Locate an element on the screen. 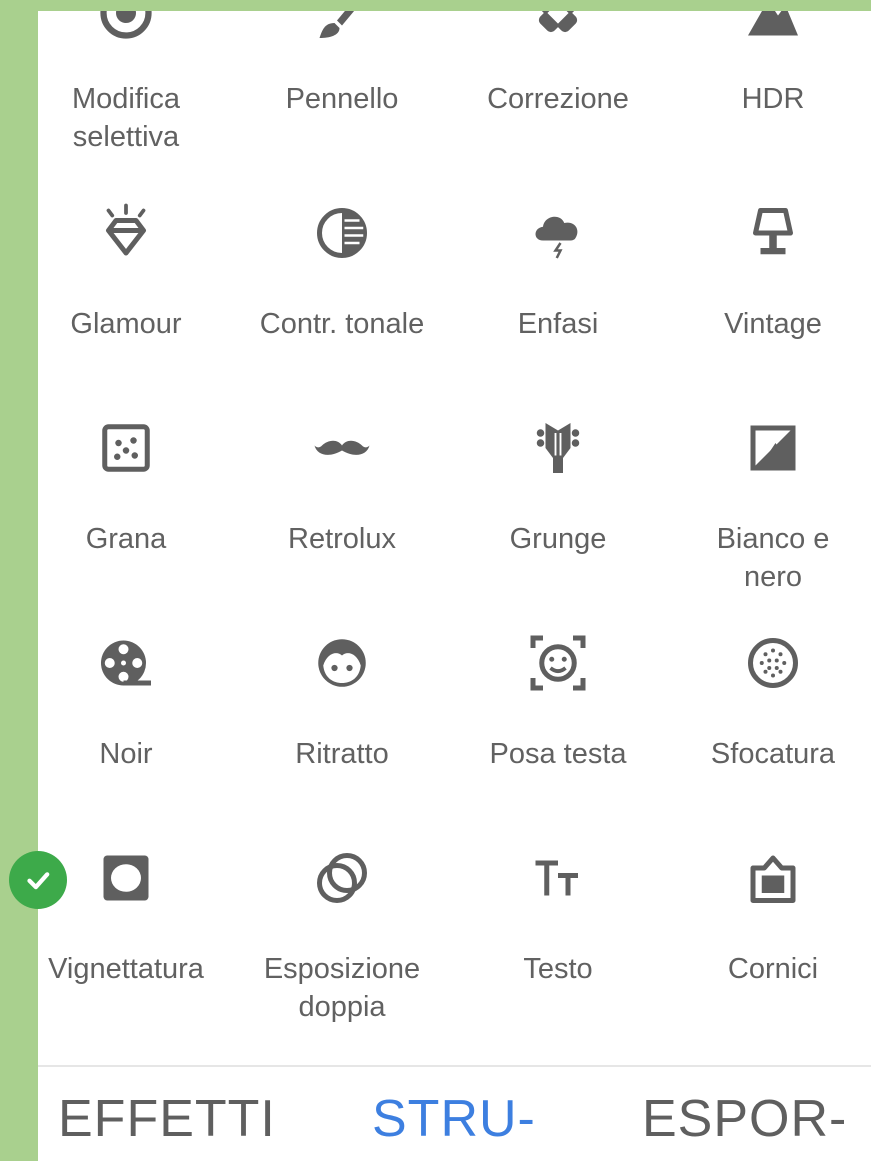 This screenshot has width=871, height=1161. face-icon is located at coordinates (342, 663).